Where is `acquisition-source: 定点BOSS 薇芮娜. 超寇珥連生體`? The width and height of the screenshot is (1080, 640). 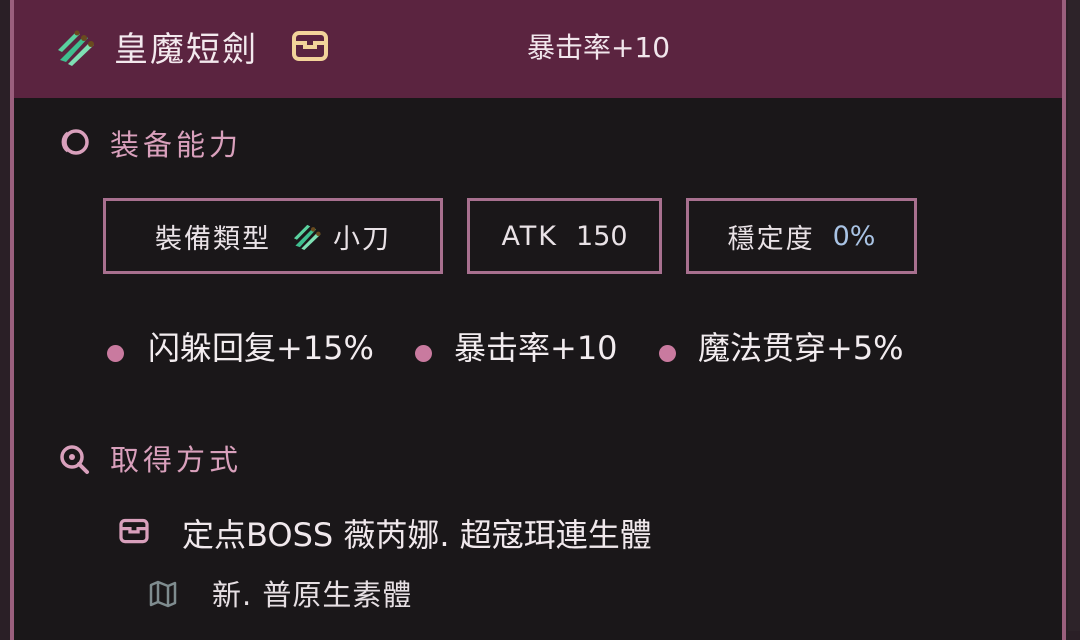 acquisition-source: 定点BOSS 薇芮娜. 超寇珥連生體 is located at coordinates (417, 533).